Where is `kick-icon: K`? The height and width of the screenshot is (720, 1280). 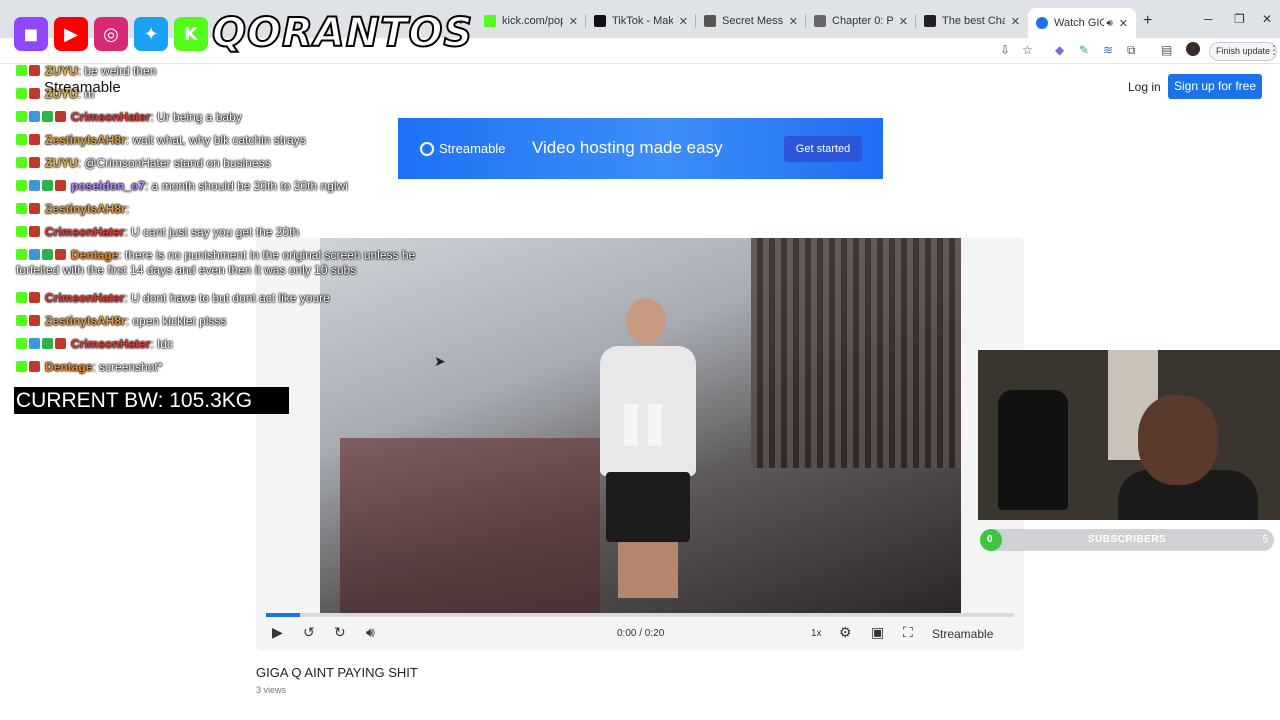 kick-icon: K is located at coordinates (191, 34).